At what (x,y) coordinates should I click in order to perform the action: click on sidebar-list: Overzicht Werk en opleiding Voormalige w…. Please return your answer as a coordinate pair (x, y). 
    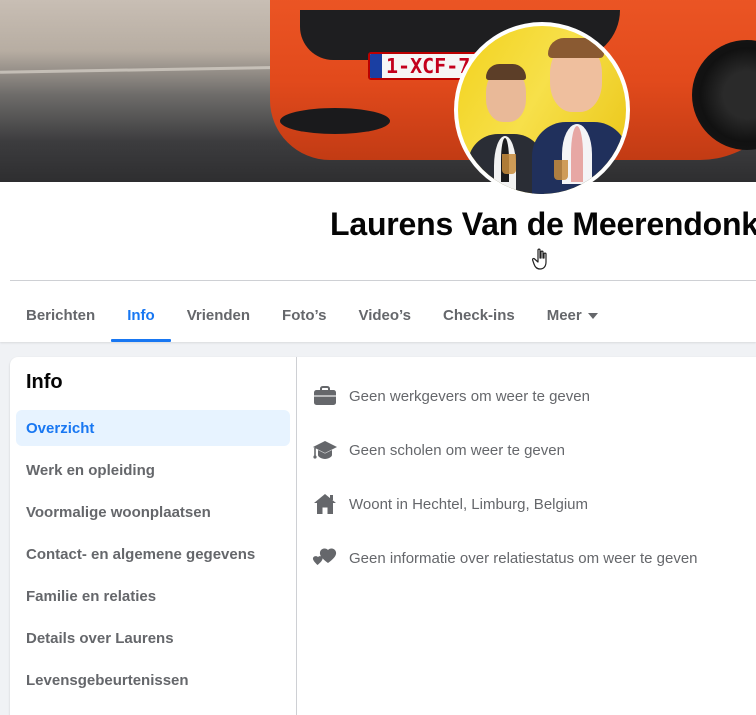
    Looking at the image, I should click on (153, 557).